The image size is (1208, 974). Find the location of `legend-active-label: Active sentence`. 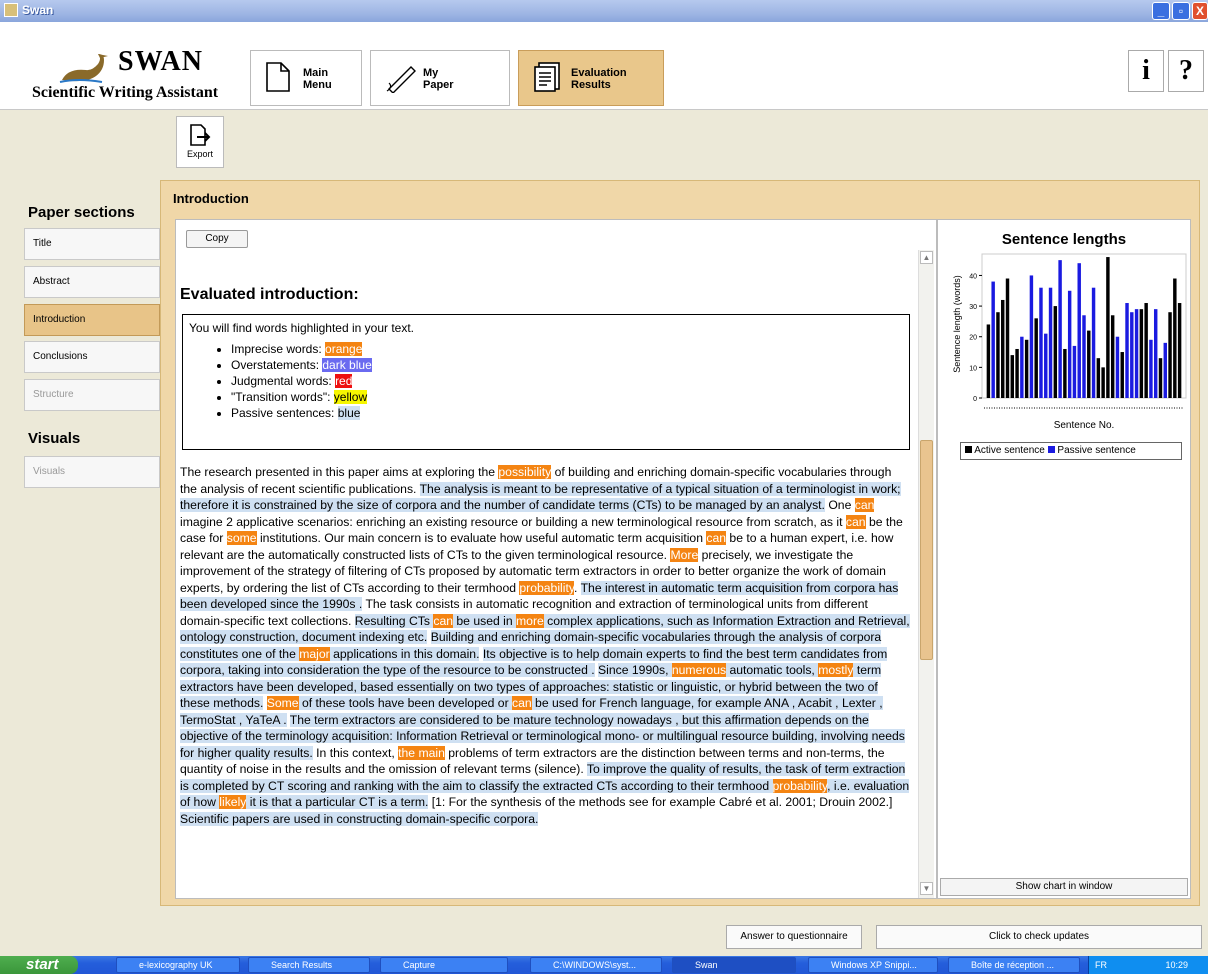

legend-active-label: Active sentence is located at coordinates (1009, 450).